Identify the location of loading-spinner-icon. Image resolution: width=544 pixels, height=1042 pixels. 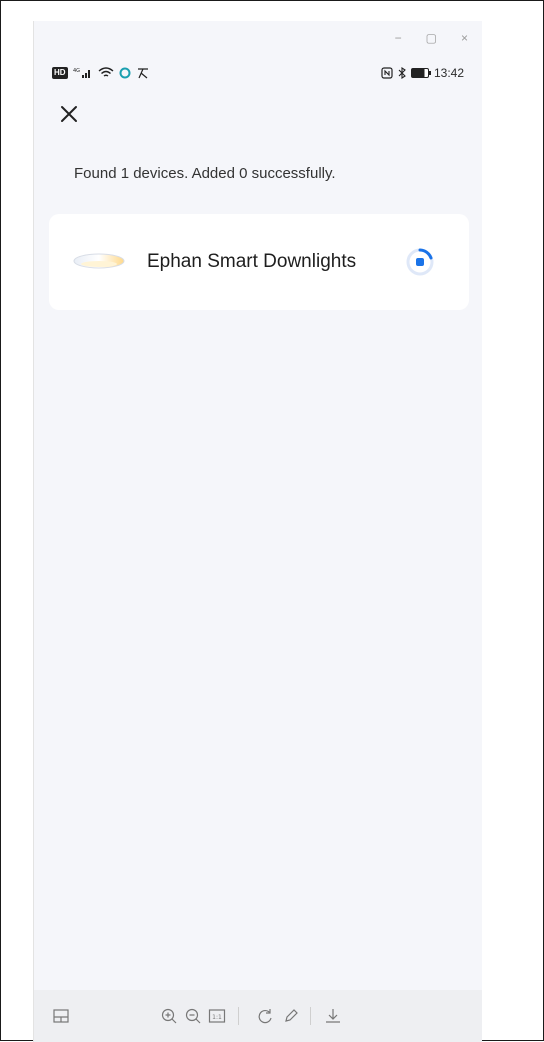
(420, 262).